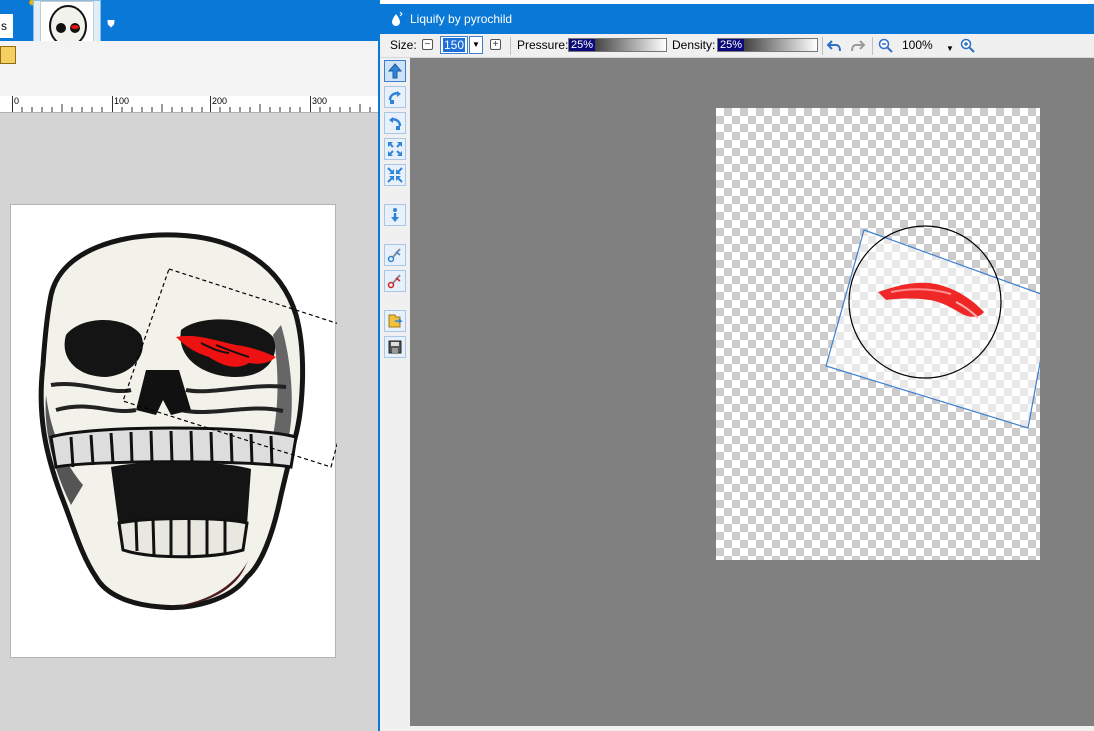  I want to click on density-label: Density:, so click(694, 45).